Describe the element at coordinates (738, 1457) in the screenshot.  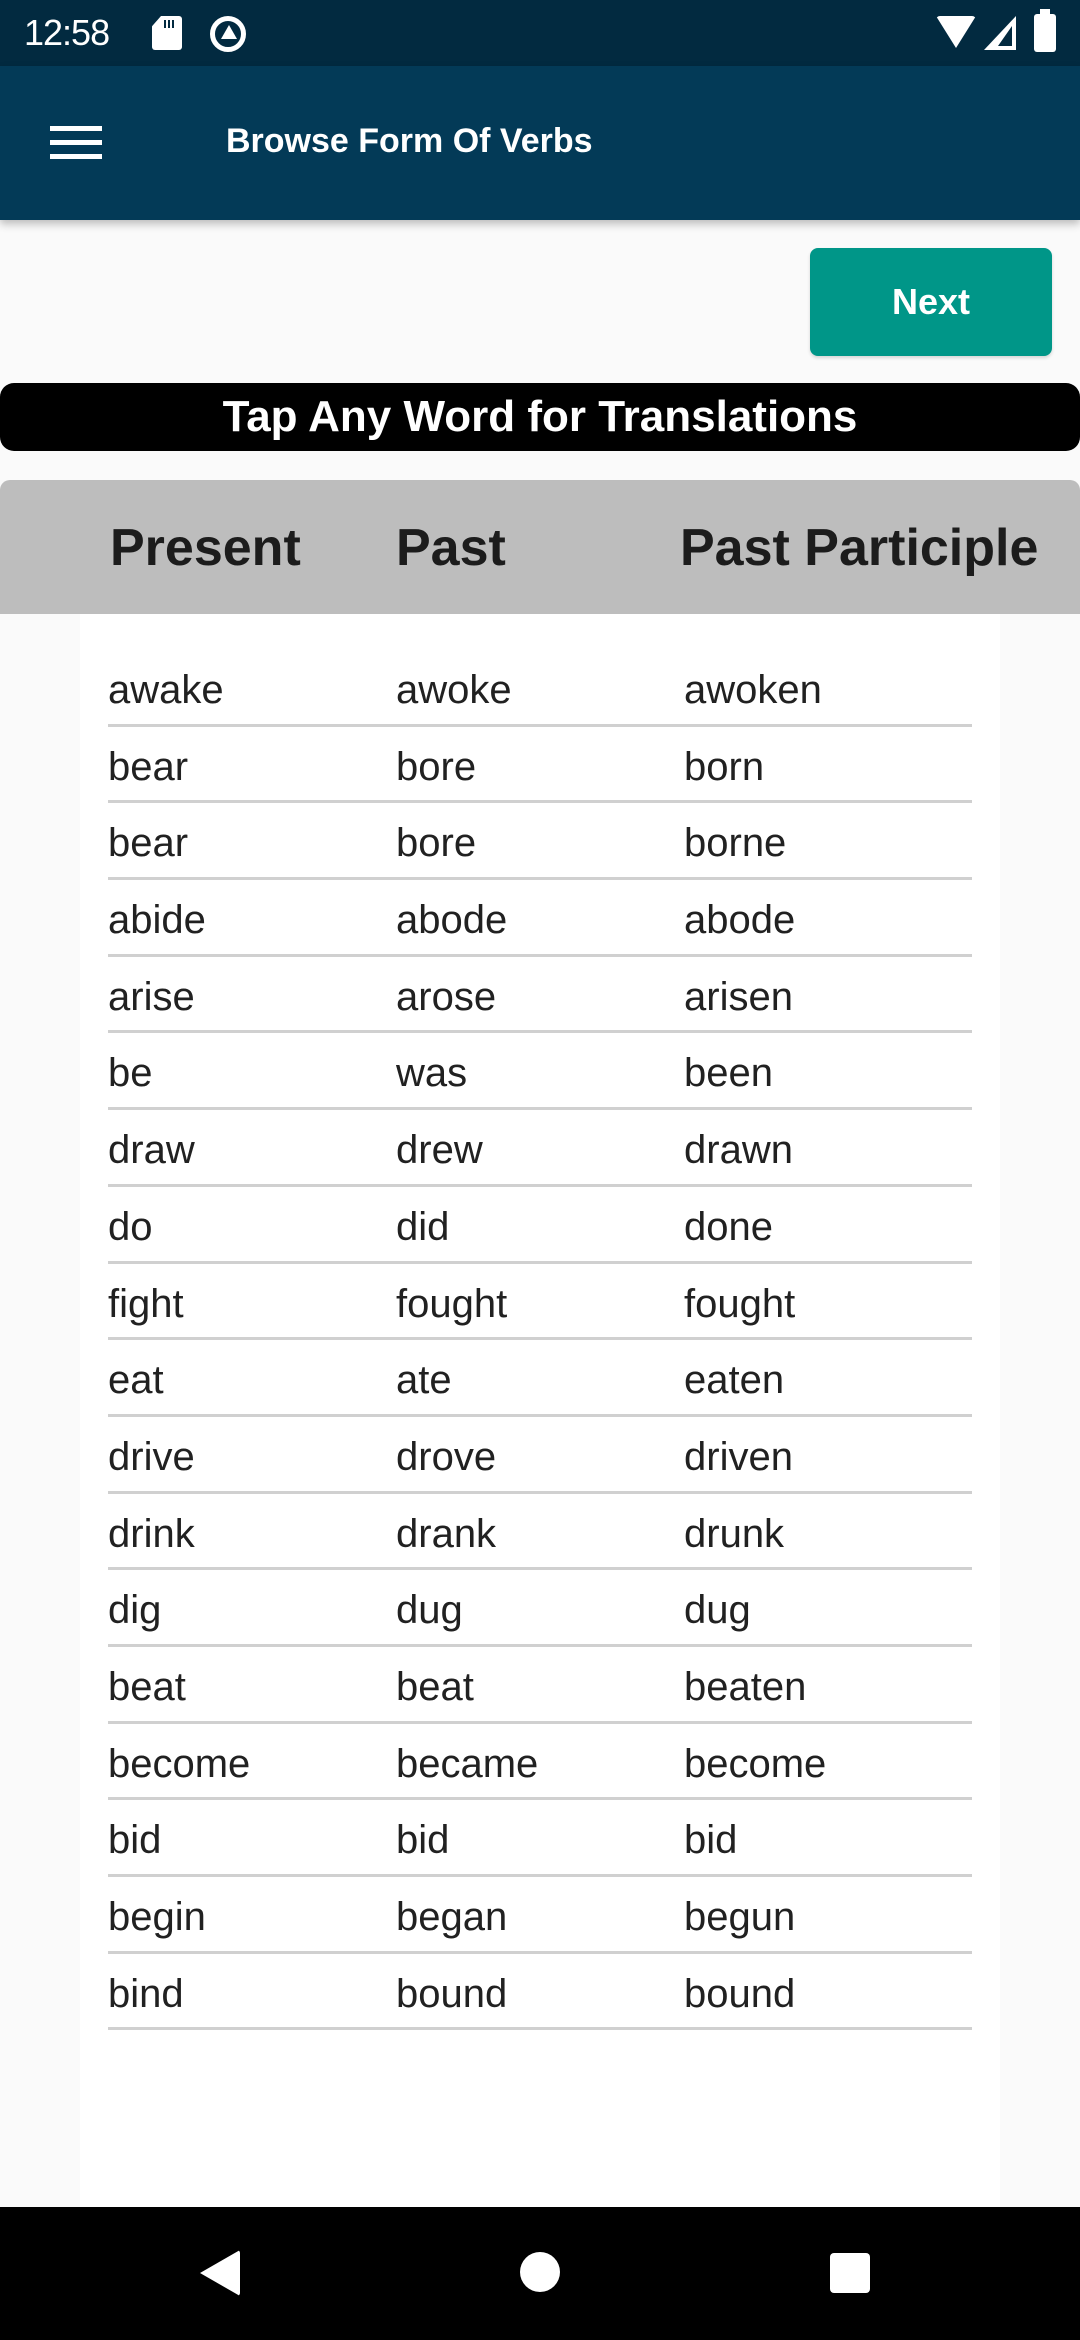
I see `verb-past-participle: driven` at that location.